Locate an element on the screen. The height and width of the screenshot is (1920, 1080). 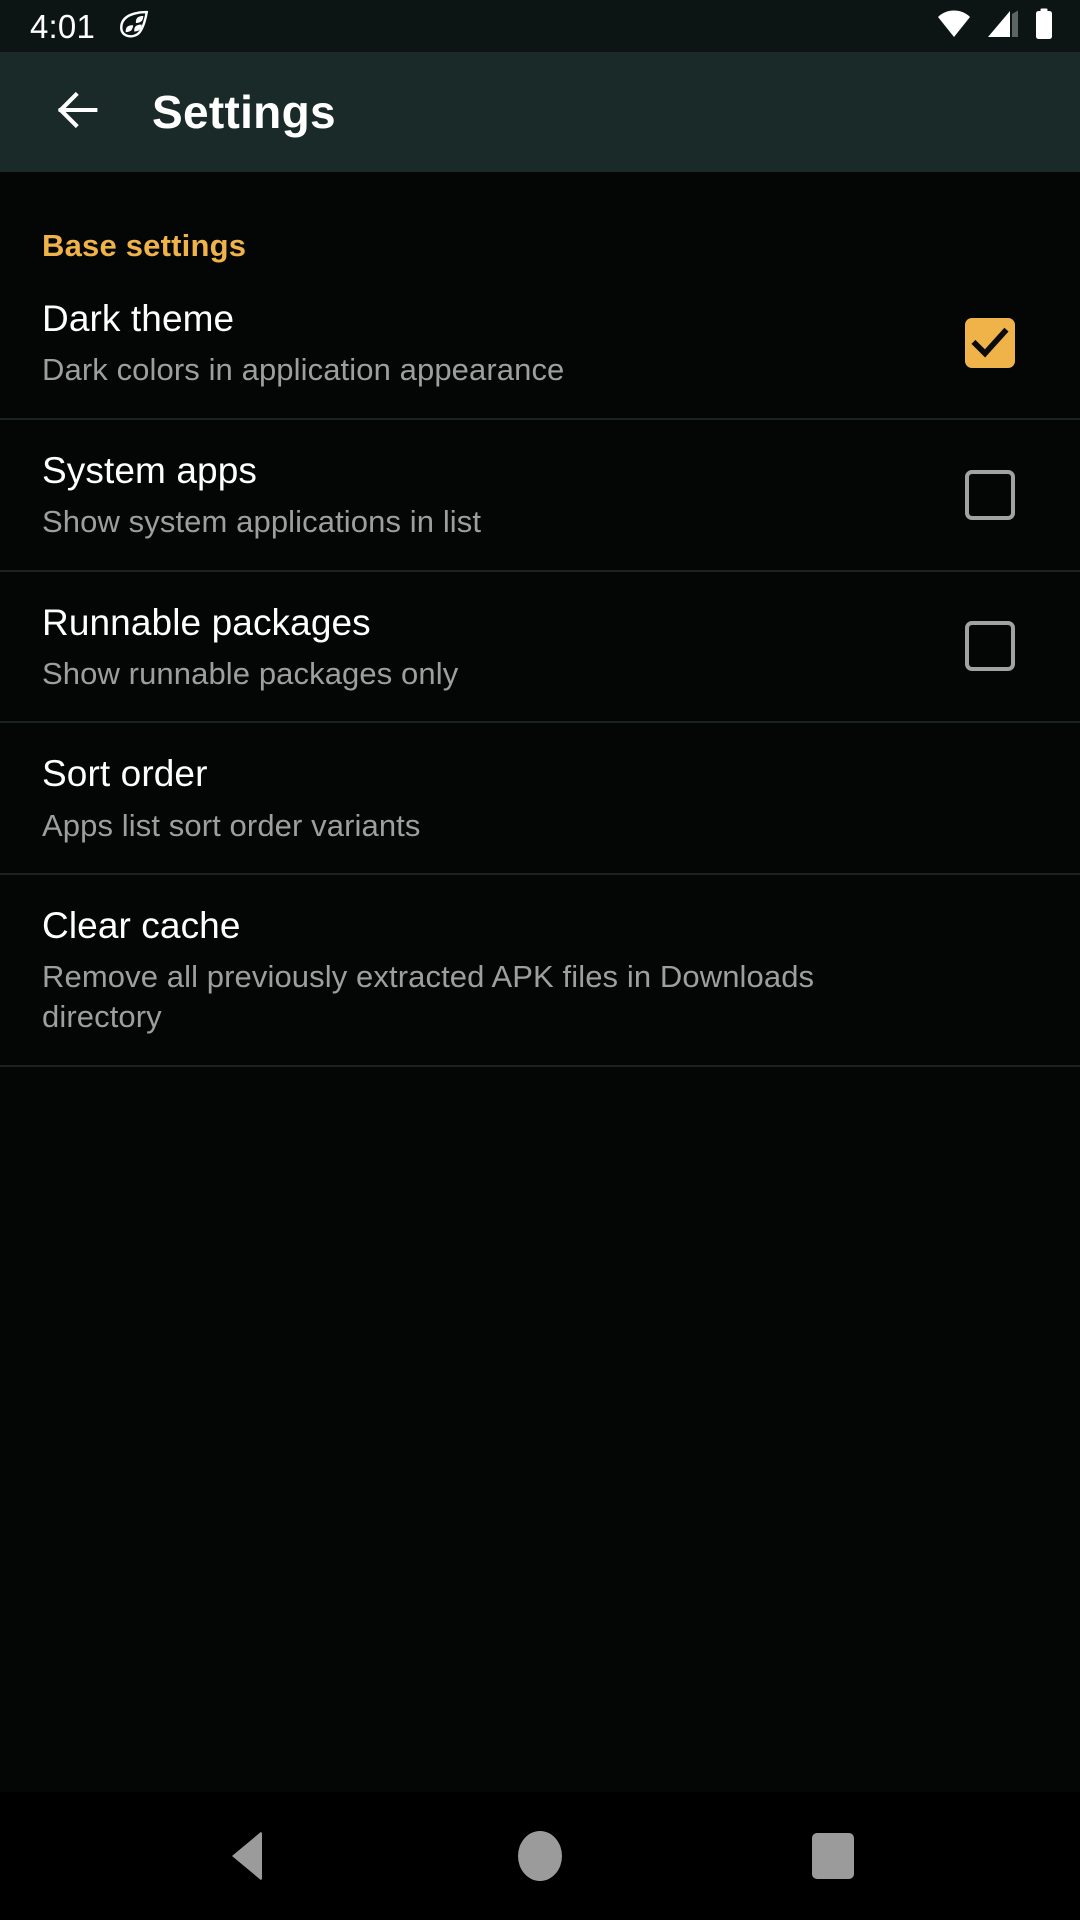
navigation-back-icon is located at coordinates (246, 1856).